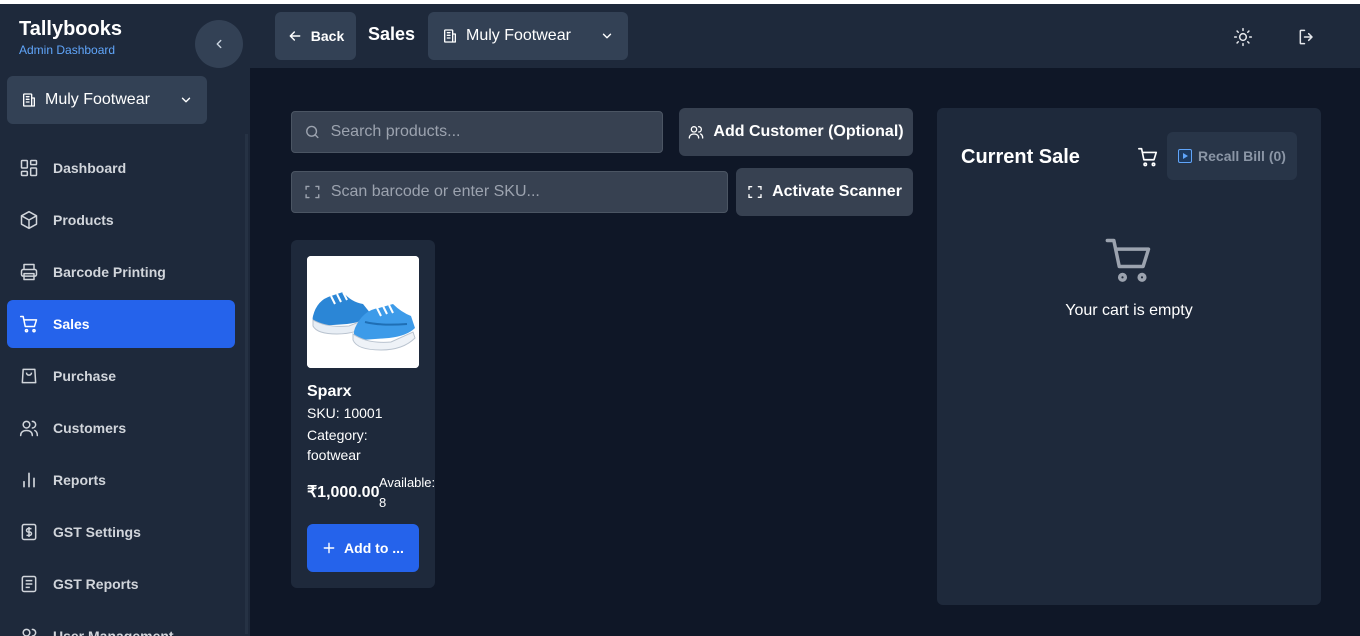  I want to click on sidebar-item-label: Products, so click(83, 220).